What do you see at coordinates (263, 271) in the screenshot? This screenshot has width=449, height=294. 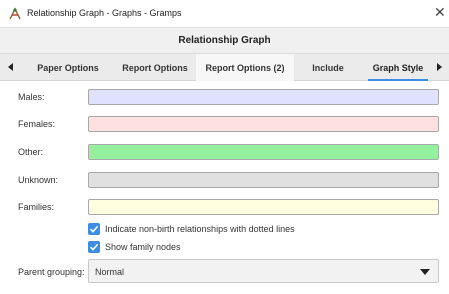 I see `parent-grouping-select: Normal` at bounding box center [263, 271].